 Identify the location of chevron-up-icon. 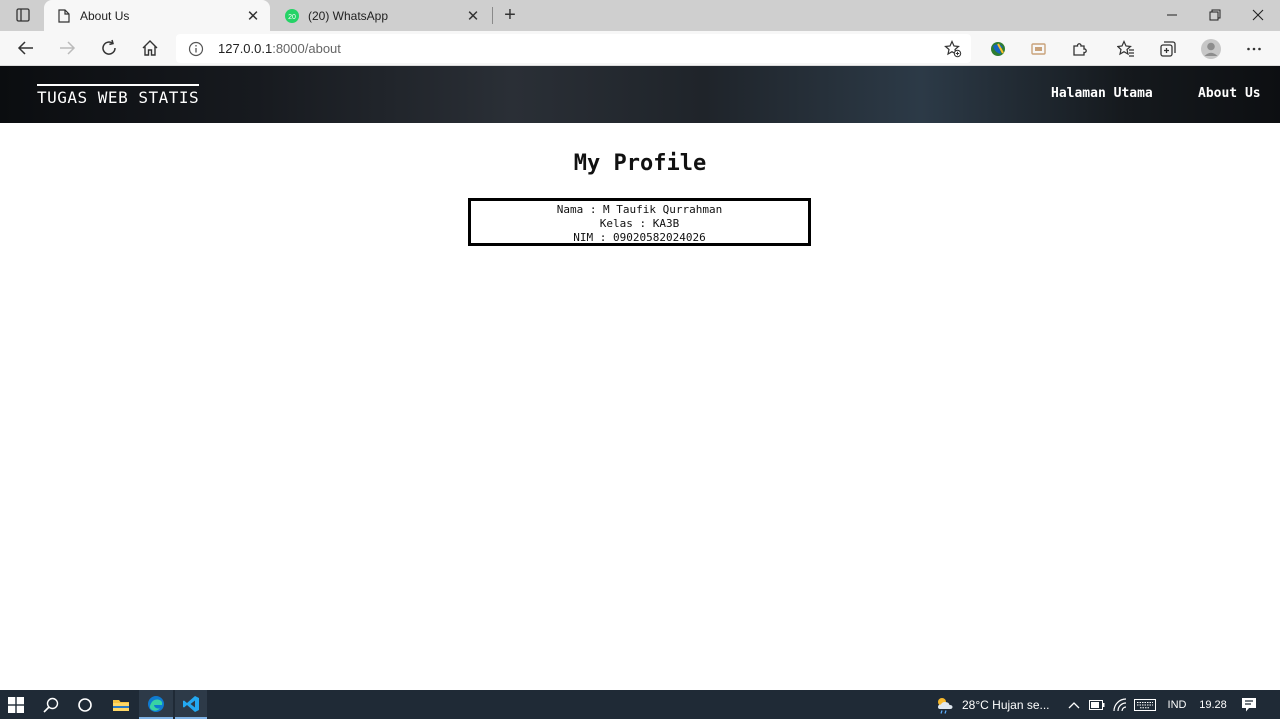
(1074, 704).